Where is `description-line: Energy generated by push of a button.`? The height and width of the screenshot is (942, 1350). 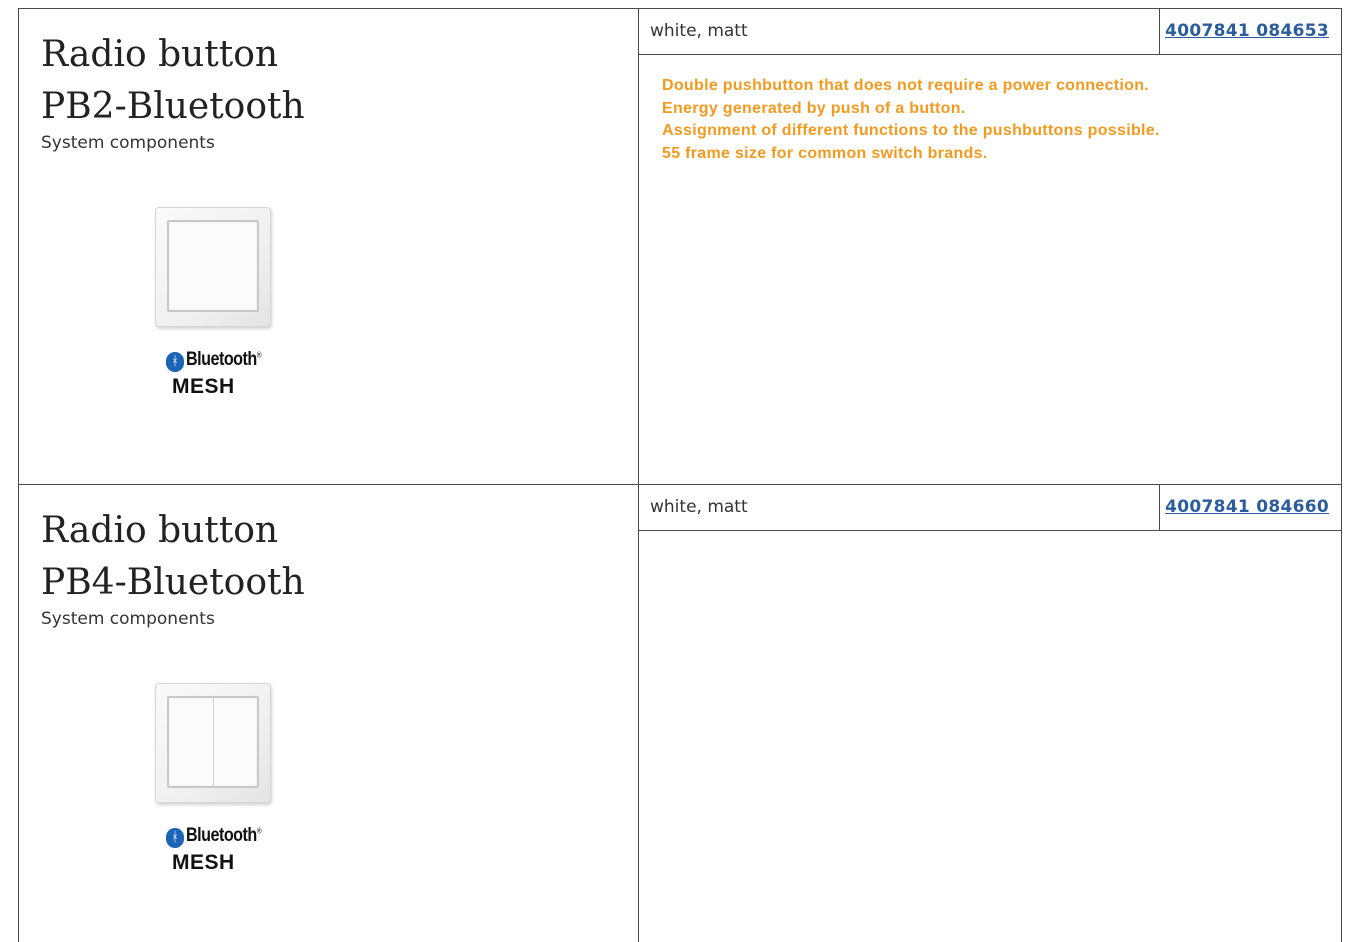
description-line: Energy generated by push of a button. is located at coordinates (814, 108).